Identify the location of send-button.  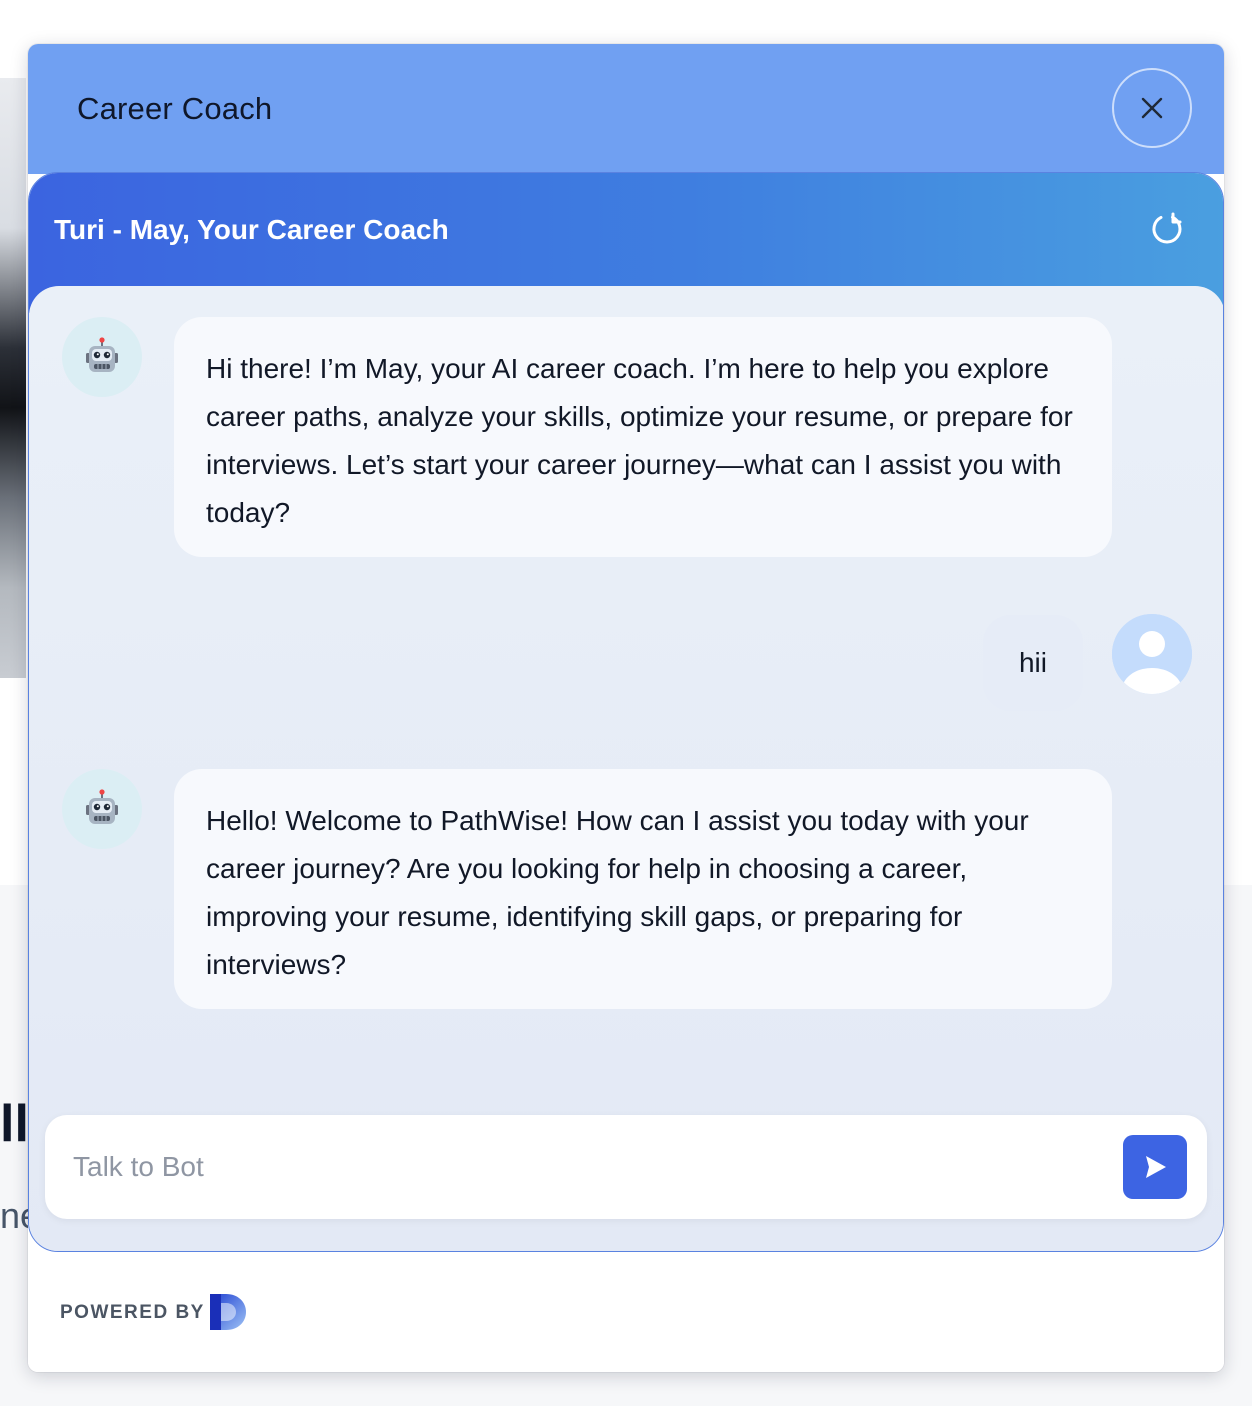
(1155, 1167).